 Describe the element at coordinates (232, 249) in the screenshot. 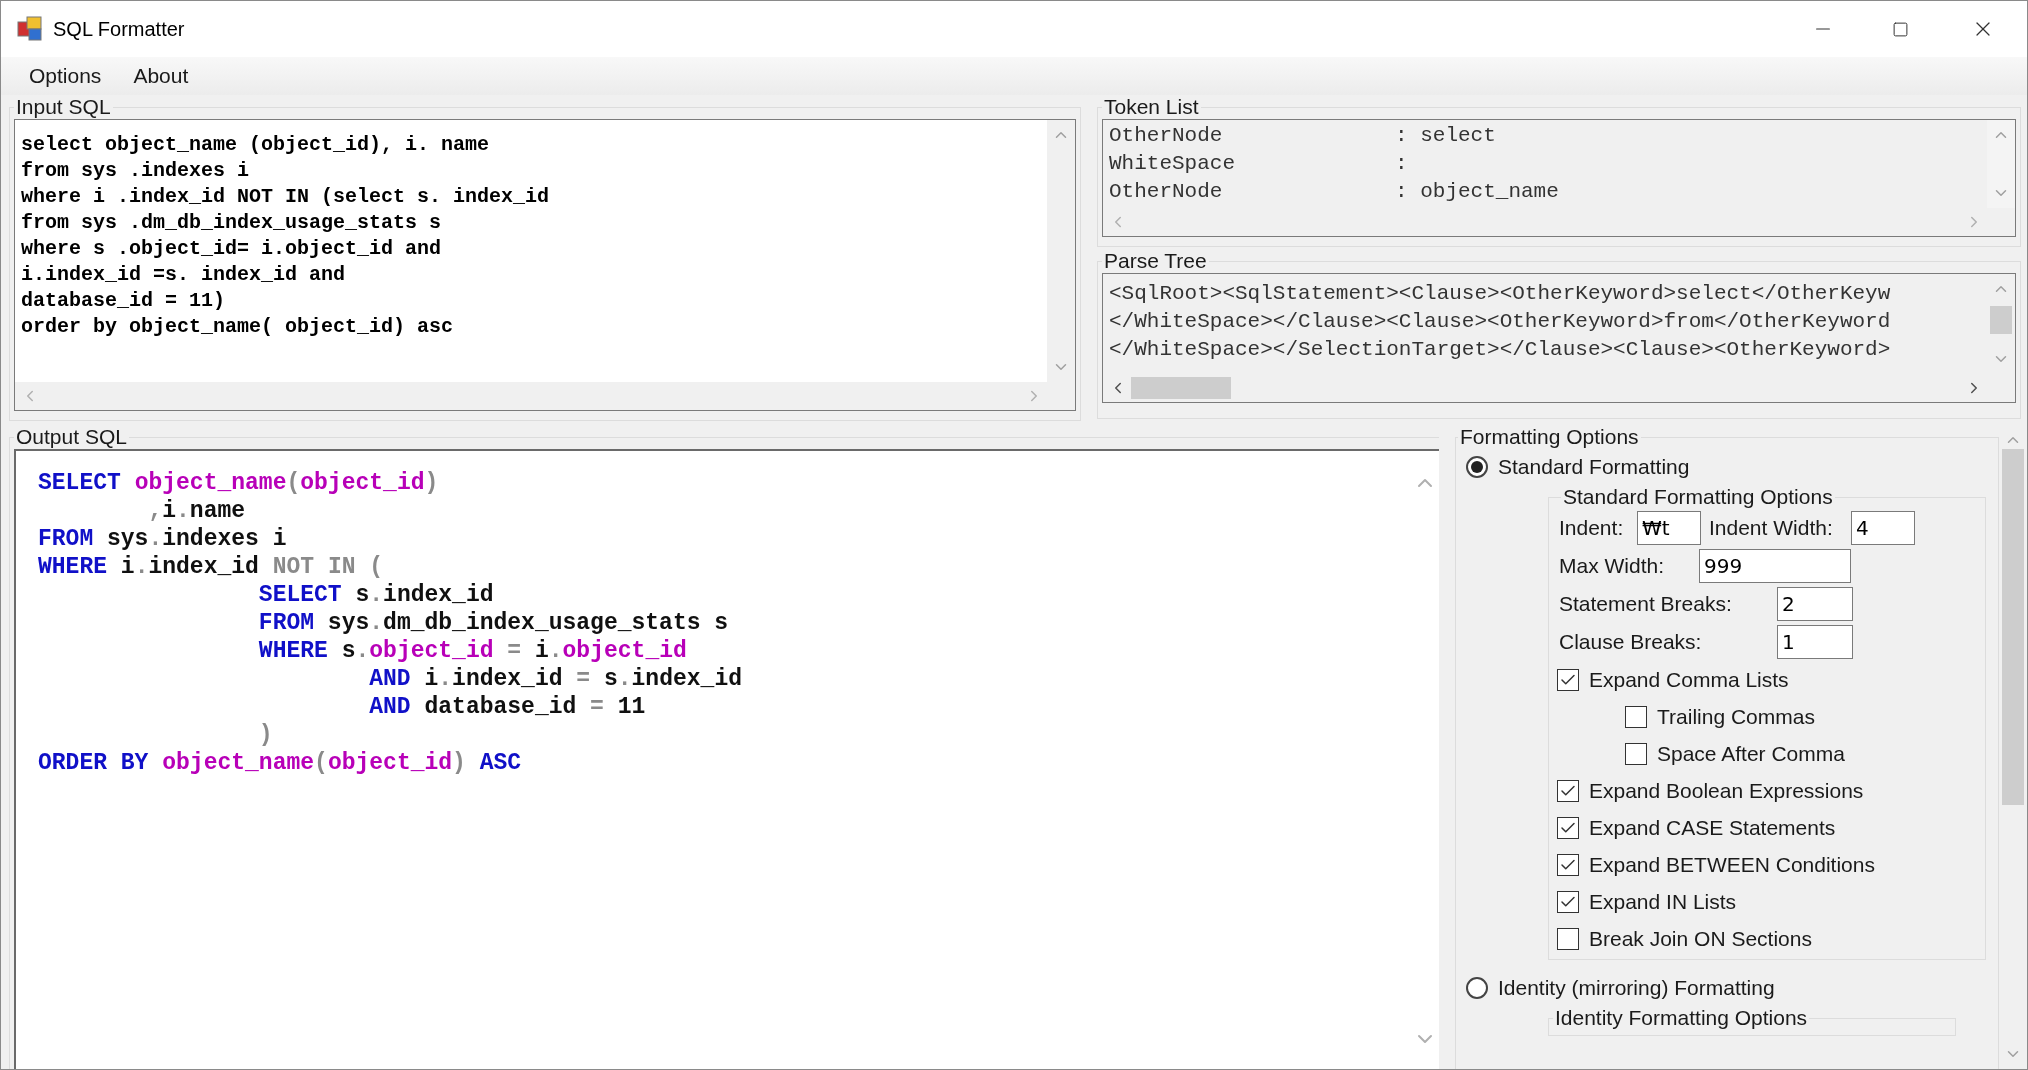

I see `code-line: where s .object_id= i.object_id and` at that location.